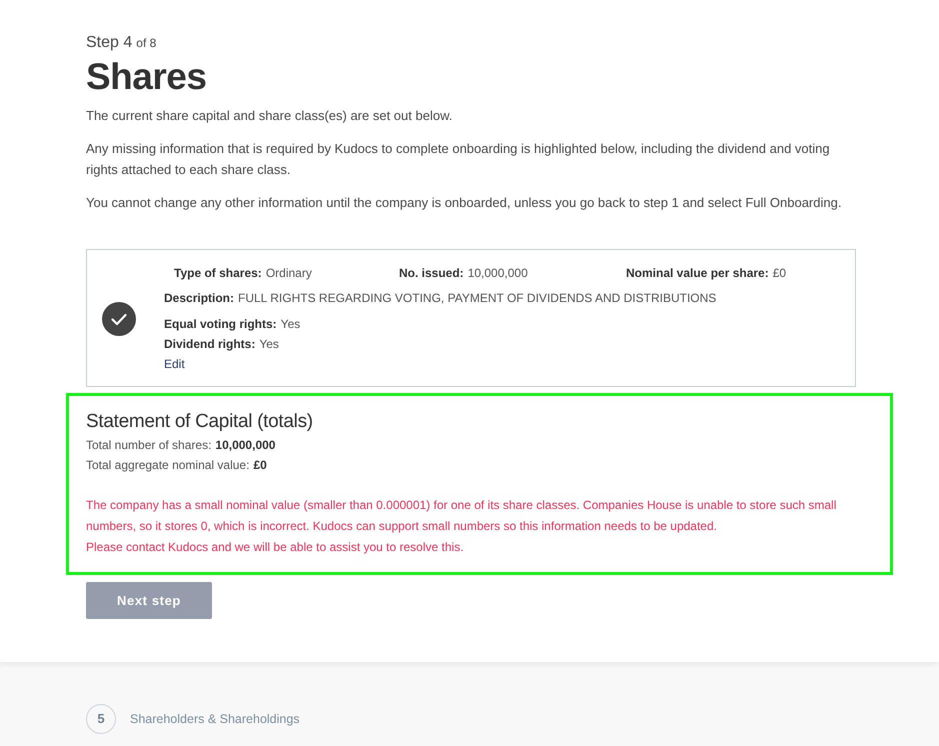 The image size is (939, 746). I want to click on step-number: Step 4, so click(109, 43).